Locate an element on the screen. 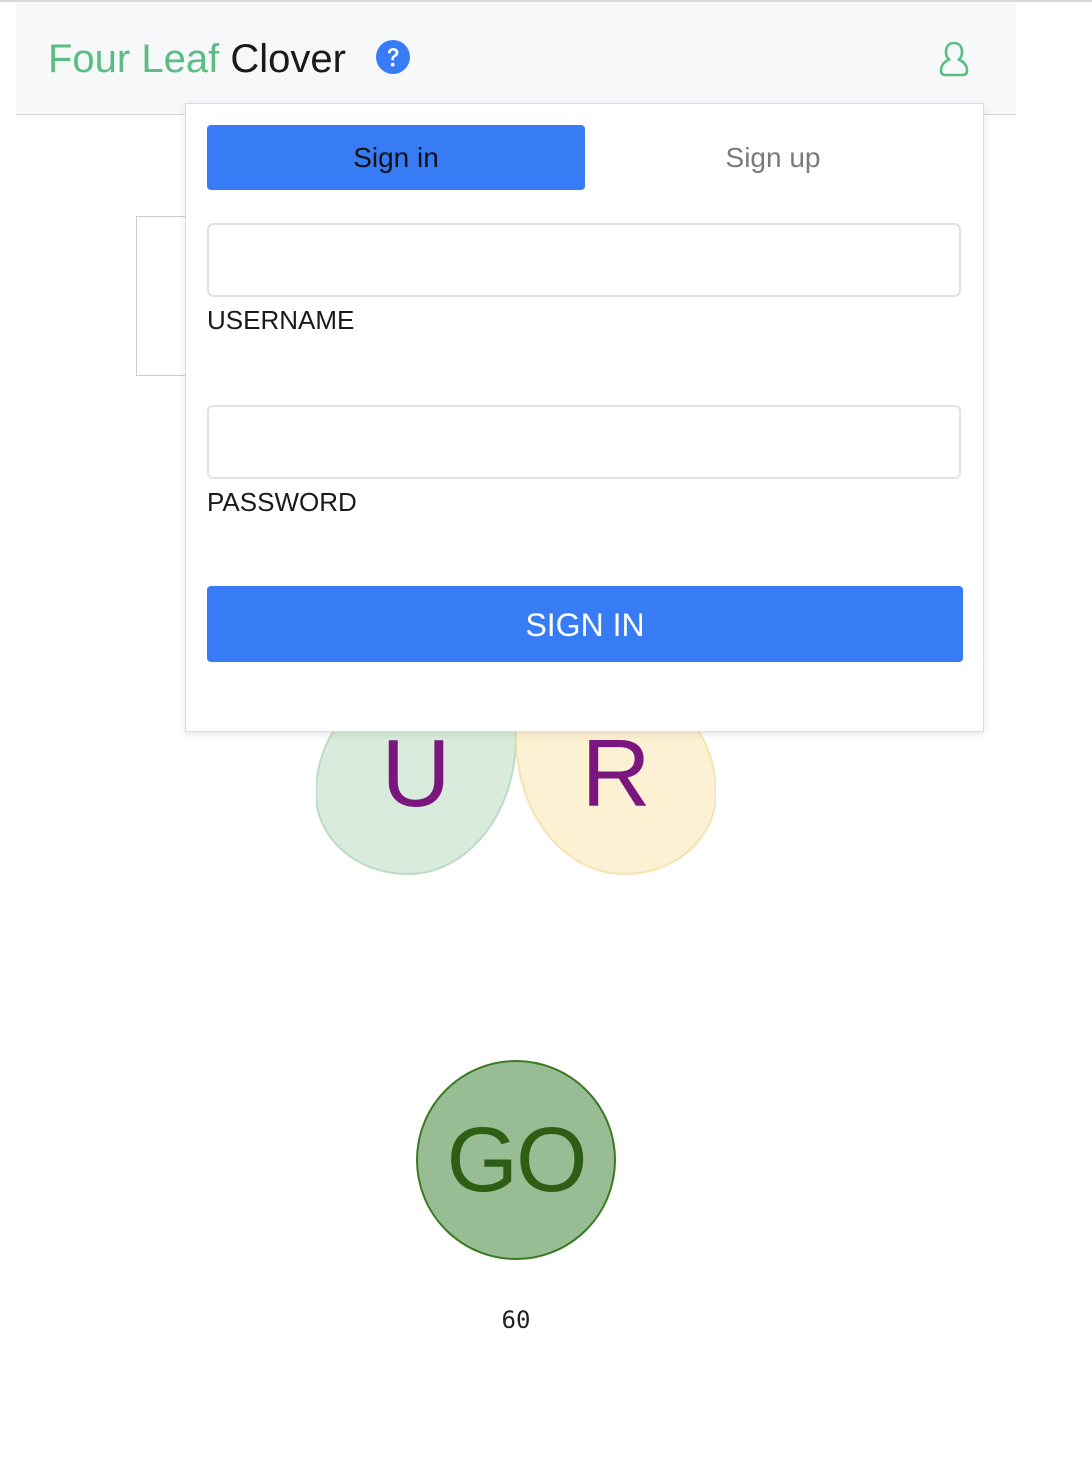 The width and height of the screenshot is (1092, 1468). tab-sign-in: Sign in is located at coordinates (396, 157).